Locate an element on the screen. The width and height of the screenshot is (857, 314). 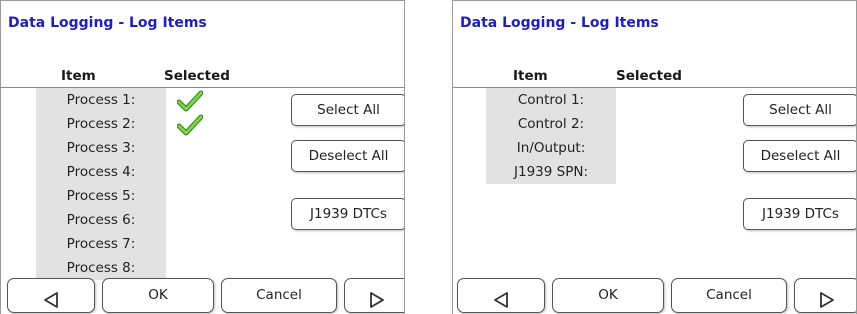
list-item-process-3: Process 3: is located at coordinates (101, 148).